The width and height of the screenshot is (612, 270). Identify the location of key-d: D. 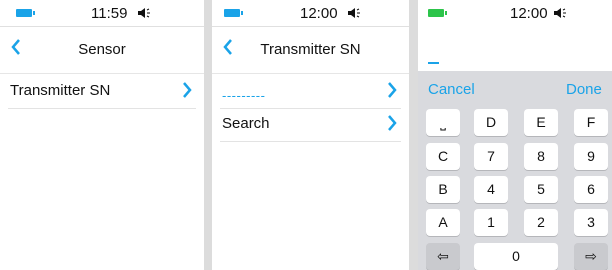
(491, 122).